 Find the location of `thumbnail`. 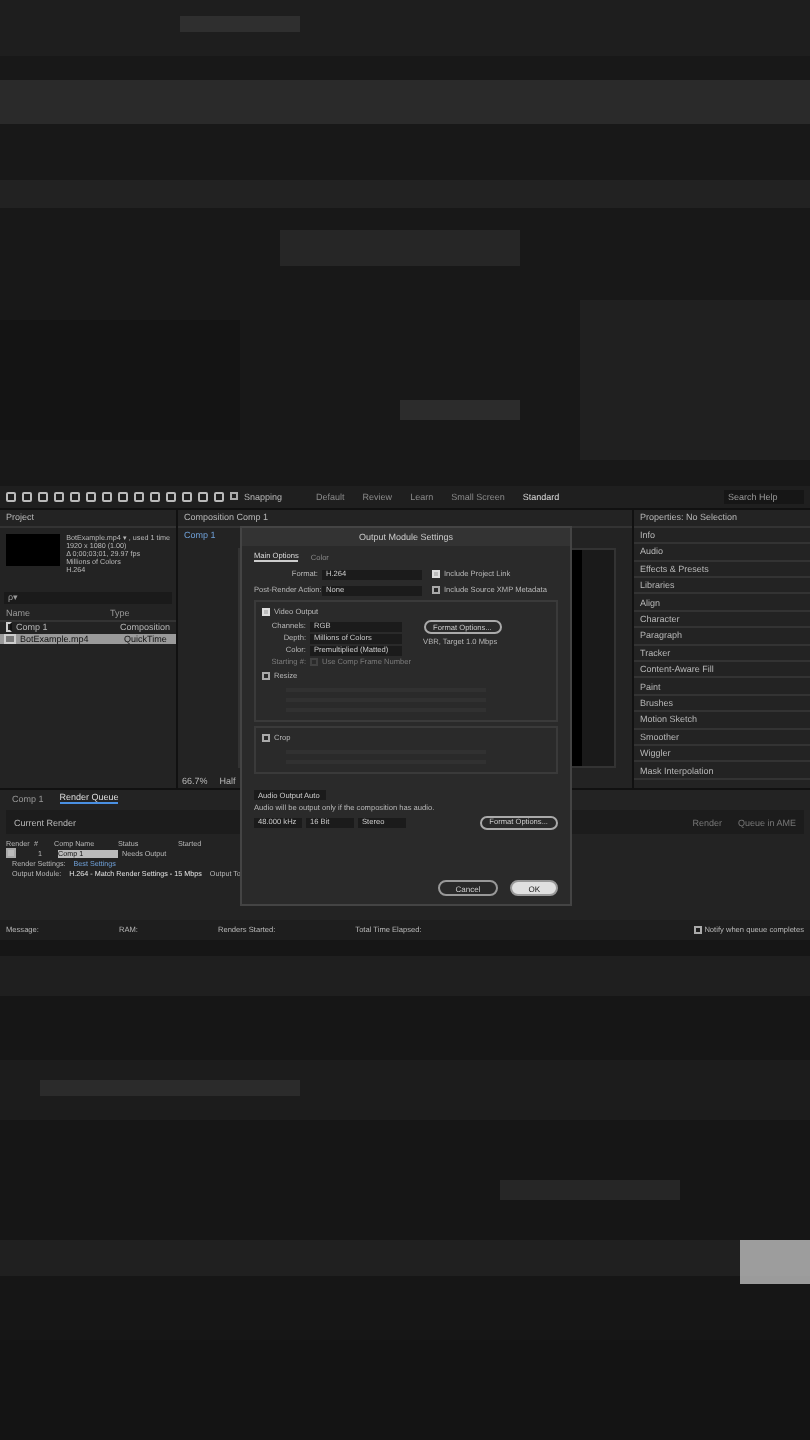

thumbnail is located at coordinates (33, 549).